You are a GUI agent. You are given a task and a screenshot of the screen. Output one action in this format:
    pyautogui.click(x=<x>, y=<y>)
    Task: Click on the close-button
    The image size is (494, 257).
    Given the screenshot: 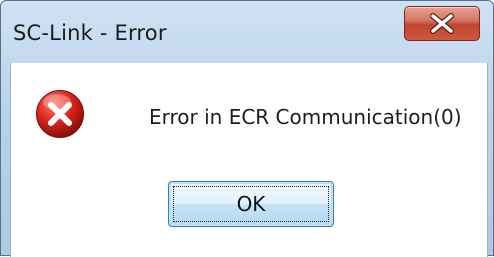 What is the action you would take?
    pyautogui.click(x=442, y=23)
    